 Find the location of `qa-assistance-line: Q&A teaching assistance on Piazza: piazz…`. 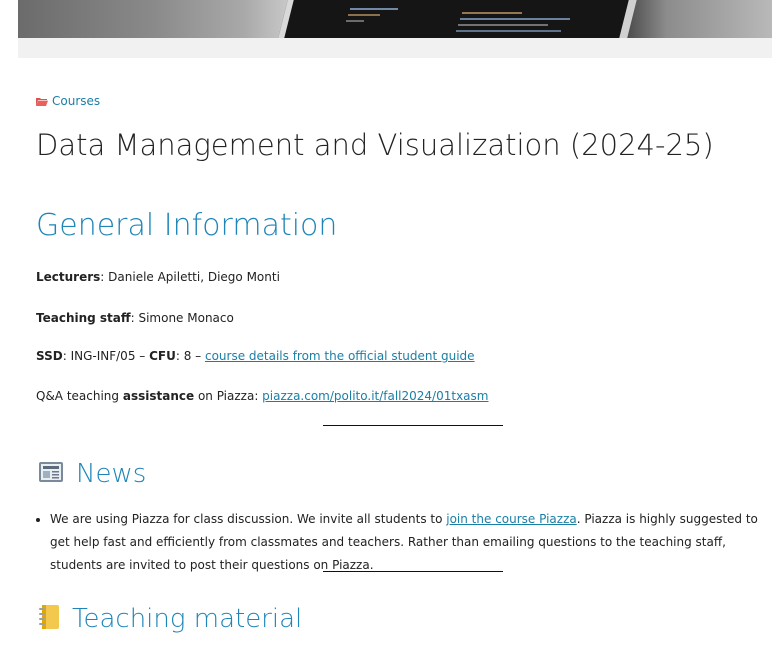

qa-assistance-line: Q&A teaching assistance on Piazza: piazz… is located at coordinates (262, 396).